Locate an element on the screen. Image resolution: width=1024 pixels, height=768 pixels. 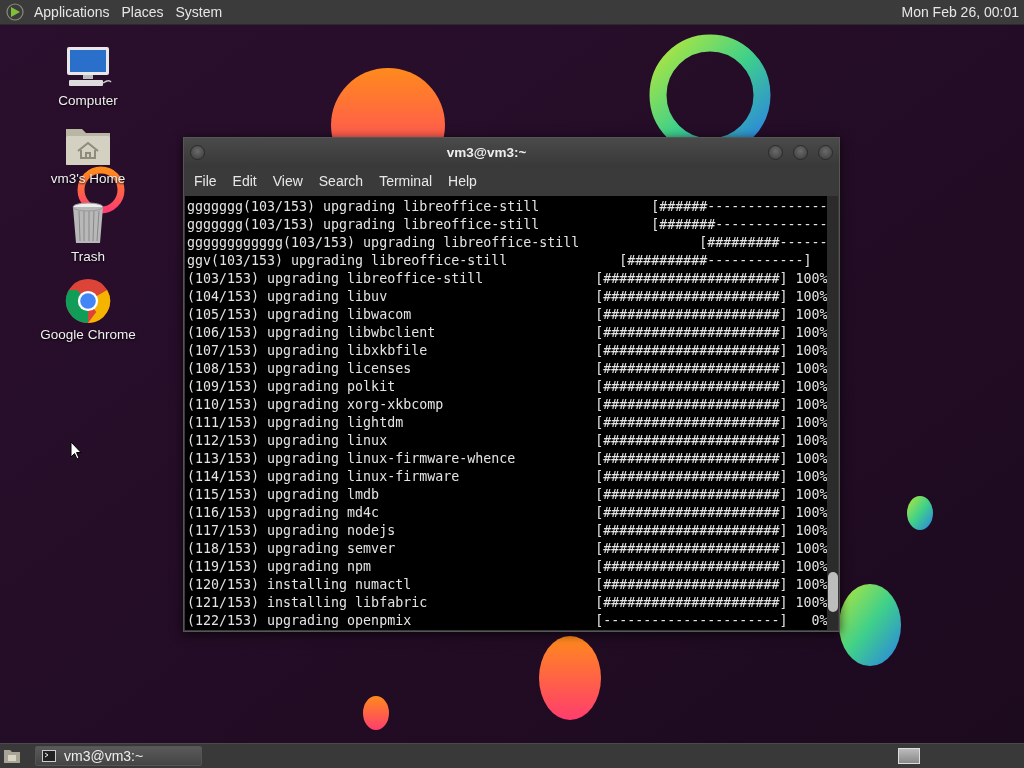
menu-item: Edit is located at coordinates (245, 181).